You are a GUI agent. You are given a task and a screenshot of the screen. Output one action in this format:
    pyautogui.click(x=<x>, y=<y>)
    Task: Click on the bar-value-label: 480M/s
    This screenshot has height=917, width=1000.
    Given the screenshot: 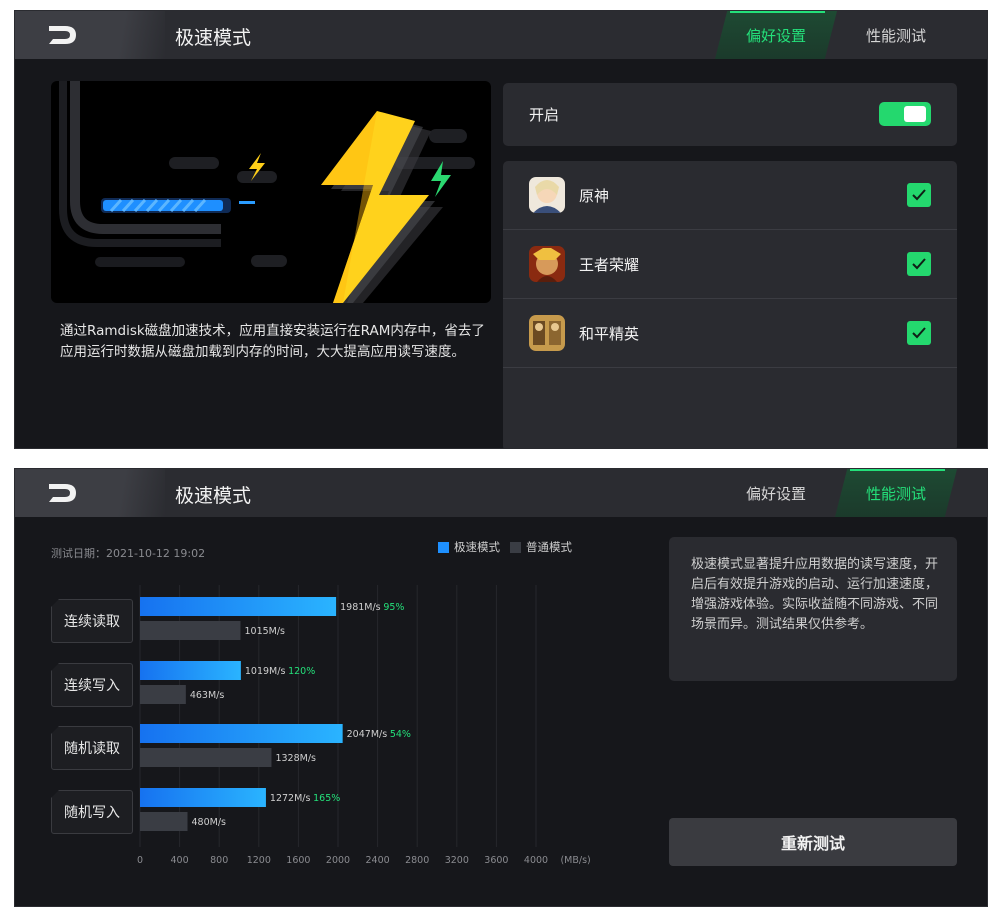 What is the action you would take?
    pyautogui.click(x=209, y=822)
    